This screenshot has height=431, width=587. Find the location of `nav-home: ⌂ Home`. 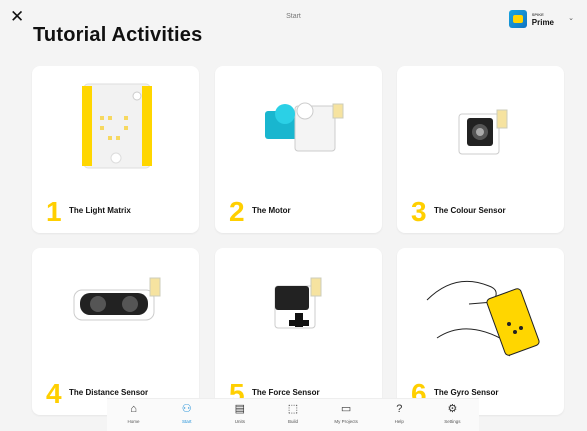

nav-home: ⌂ Home is located at coordinates (134, 411).